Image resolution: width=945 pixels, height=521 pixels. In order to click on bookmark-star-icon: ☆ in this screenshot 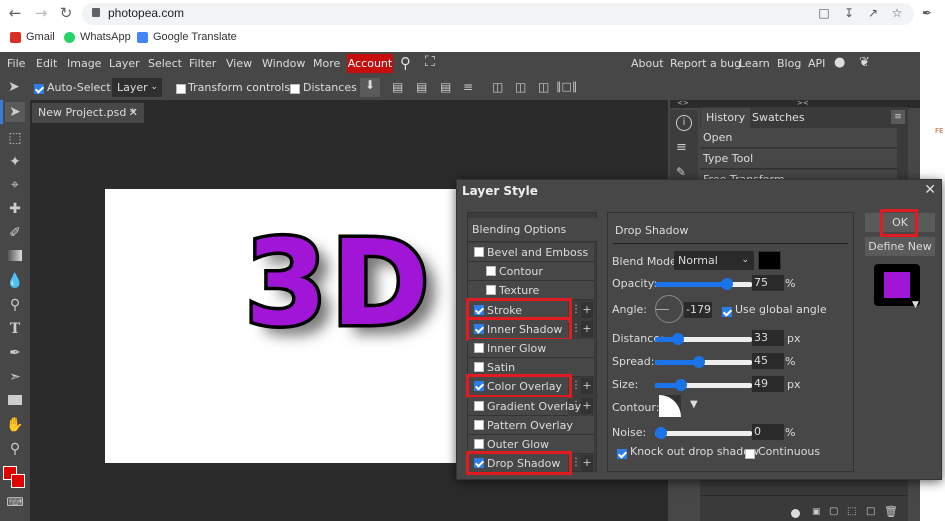, I will do `click(897, 13)`.